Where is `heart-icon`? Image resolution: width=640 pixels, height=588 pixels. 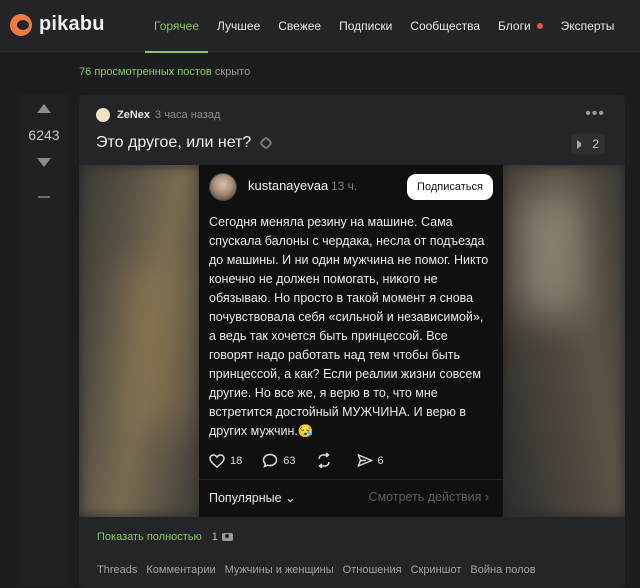
heart-icon is located at coordinates (217, 460).